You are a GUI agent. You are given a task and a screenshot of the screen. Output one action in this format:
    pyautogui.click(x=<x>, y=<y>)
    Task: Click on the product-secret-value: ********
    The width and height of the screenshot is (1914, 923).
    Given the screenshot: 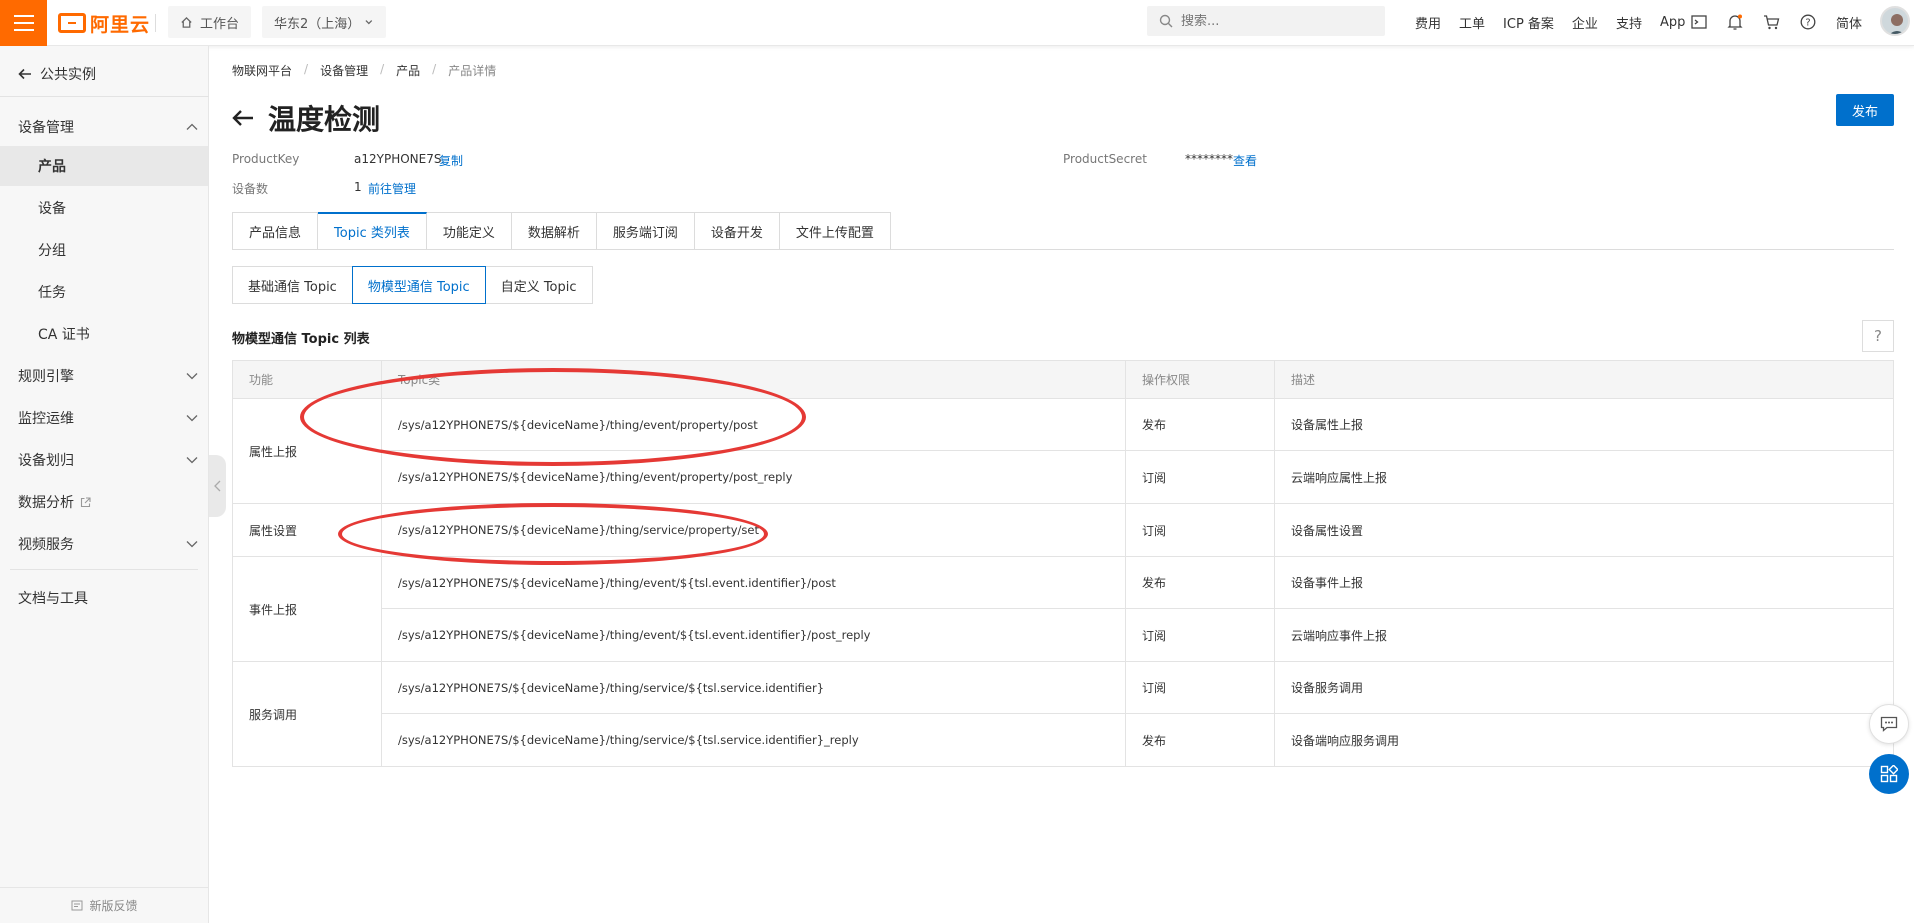 What is the action you would take?
    pyautogui.click(x=1209, y=159)
    